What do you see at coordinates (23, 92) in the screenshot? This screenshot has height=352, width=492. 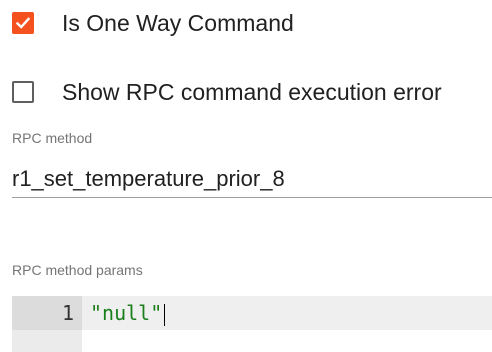 I see `show-rpc-error-checkbox` at bounding box center [23, 92].